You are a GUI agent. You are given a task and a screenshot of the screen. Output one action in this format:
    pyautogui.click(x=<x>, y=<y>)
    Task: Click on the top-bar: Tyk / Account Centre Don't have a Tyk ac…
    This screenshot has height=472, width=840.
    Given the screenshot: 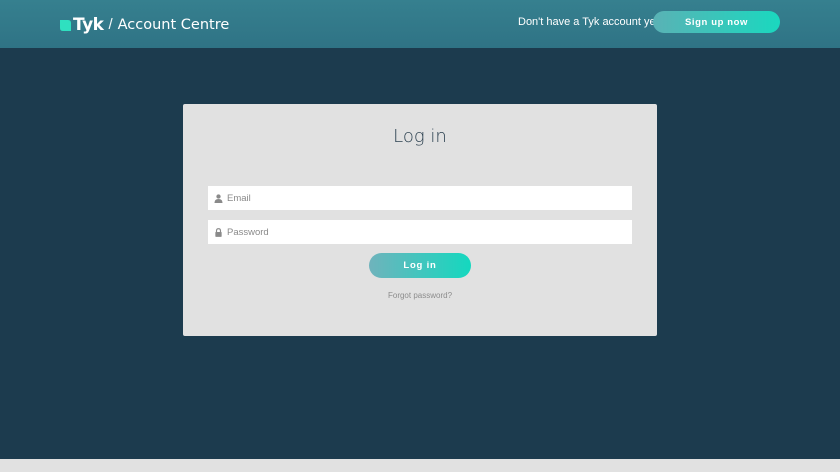 What is the action you would take?
    pyautogui.click(x=420, y=24)
    